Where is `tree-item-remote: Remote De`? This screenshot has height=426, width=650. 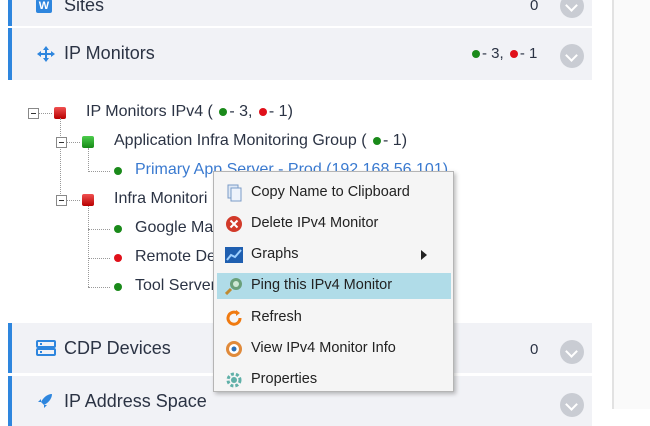
tree-item-remote: Remote De is located at coordinates (175, 257).